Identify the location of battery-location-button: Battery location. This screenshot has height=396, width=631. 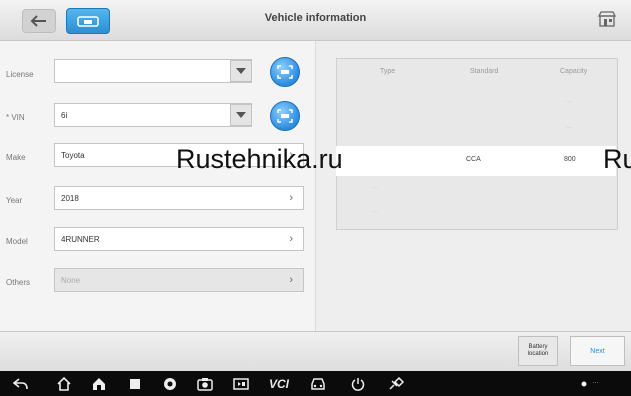
(538, 351).